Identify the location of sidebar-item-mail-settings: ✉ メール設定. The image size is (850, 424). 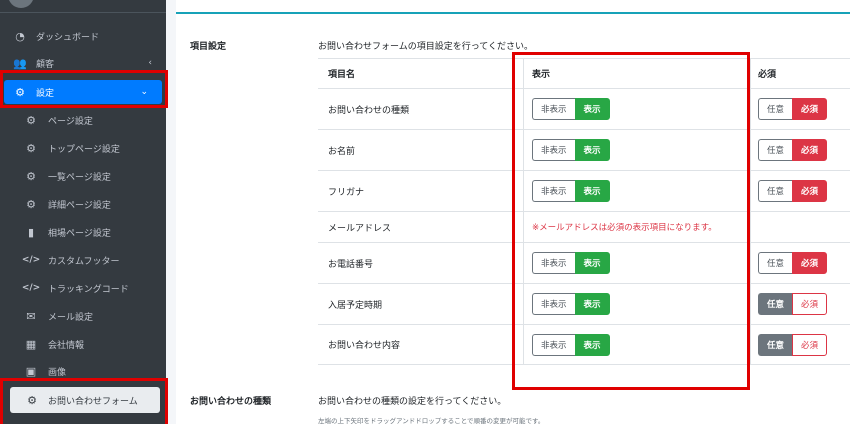
(83, 316).